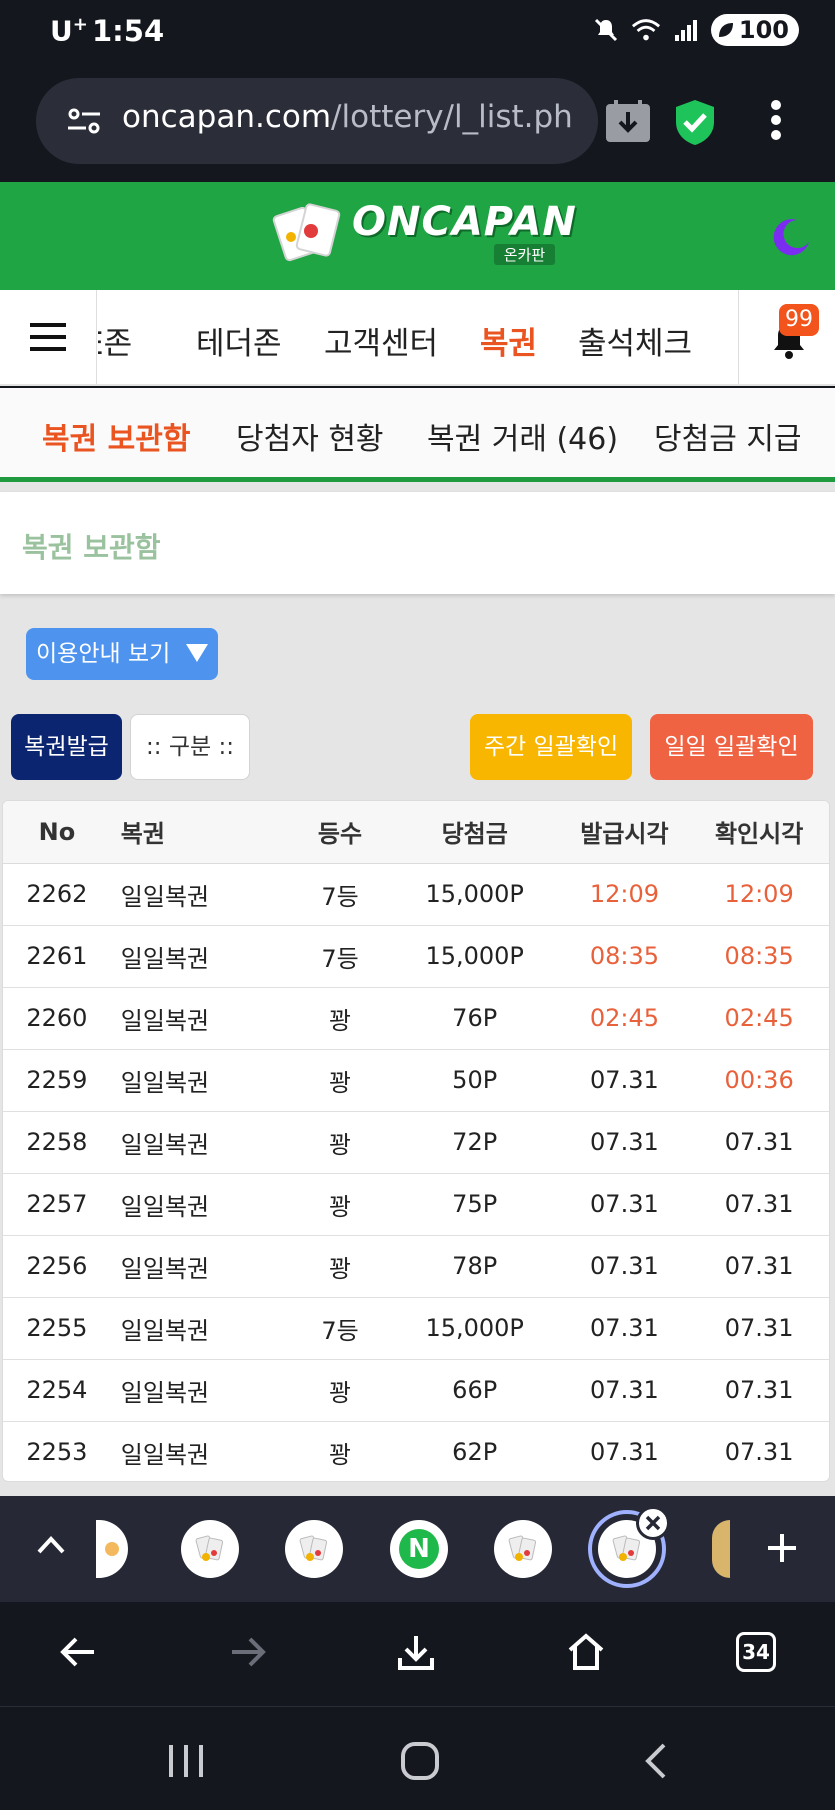 This screenshot has height=1810, width=835. I want to click on cell-prize: 66P, so click(475, 1390).